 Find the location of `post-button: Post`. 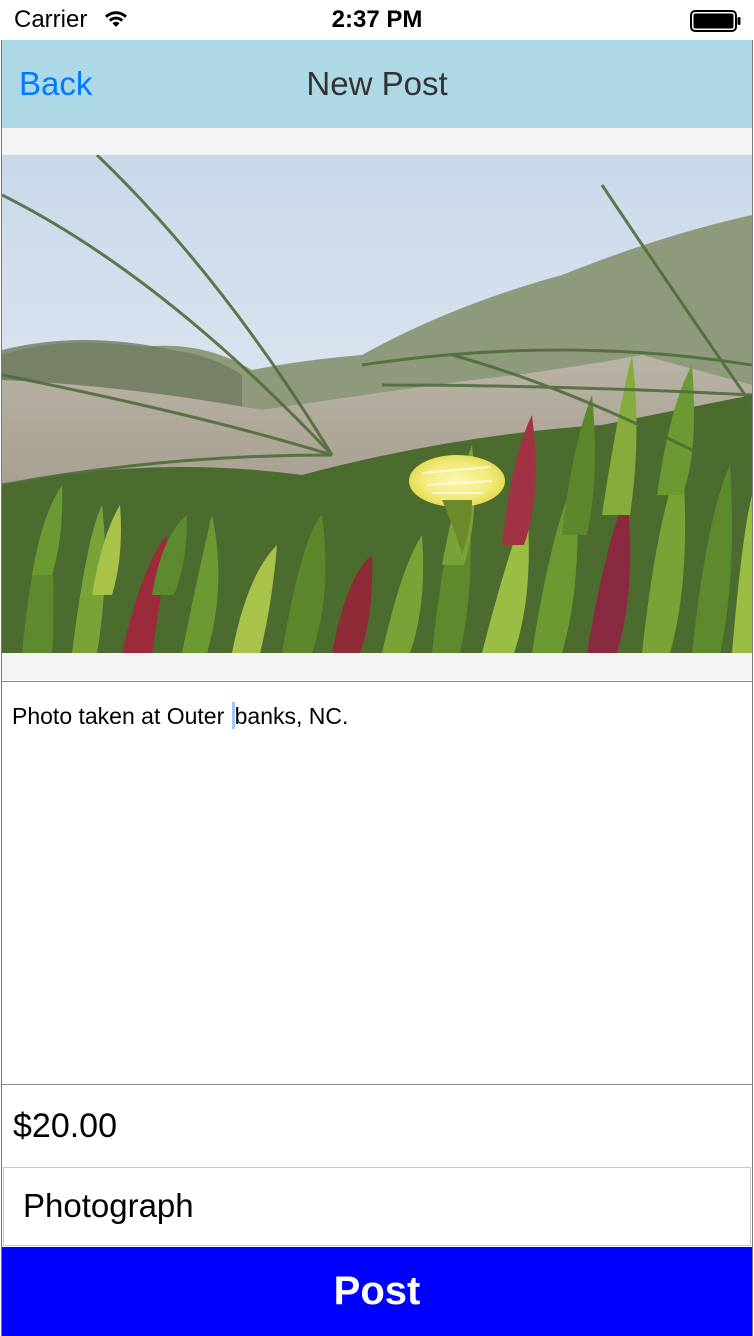

post-button: Post is located at coordinates (377, 1291).